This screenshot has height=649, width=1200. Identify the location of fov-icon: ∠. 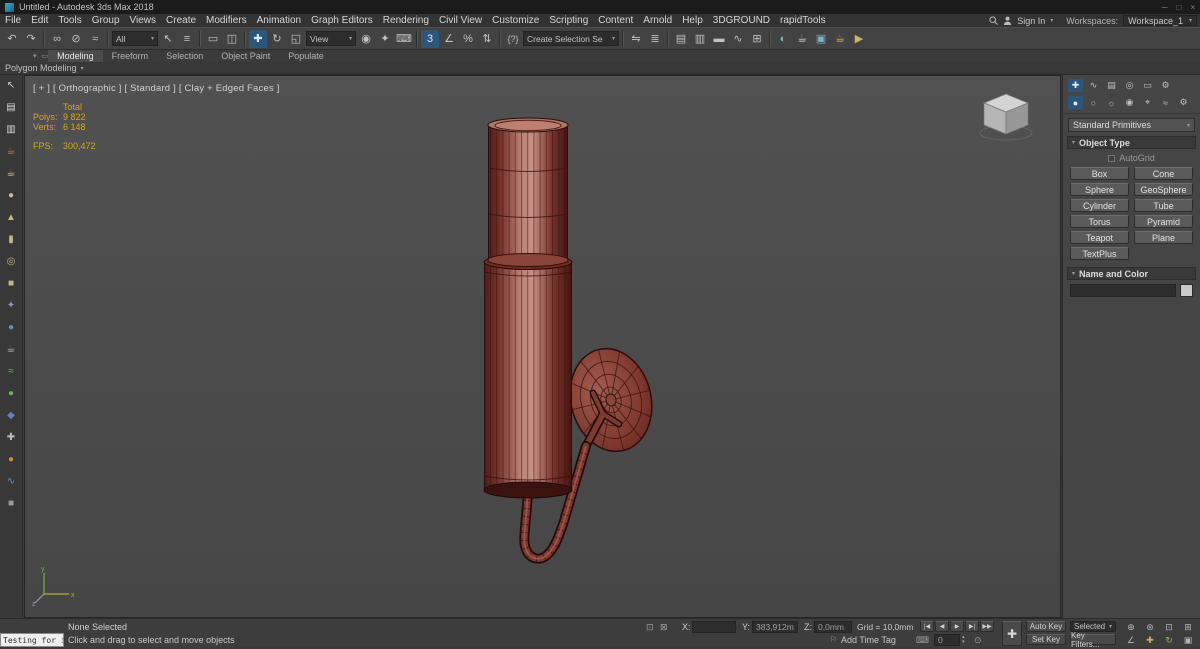
(1131, 640).